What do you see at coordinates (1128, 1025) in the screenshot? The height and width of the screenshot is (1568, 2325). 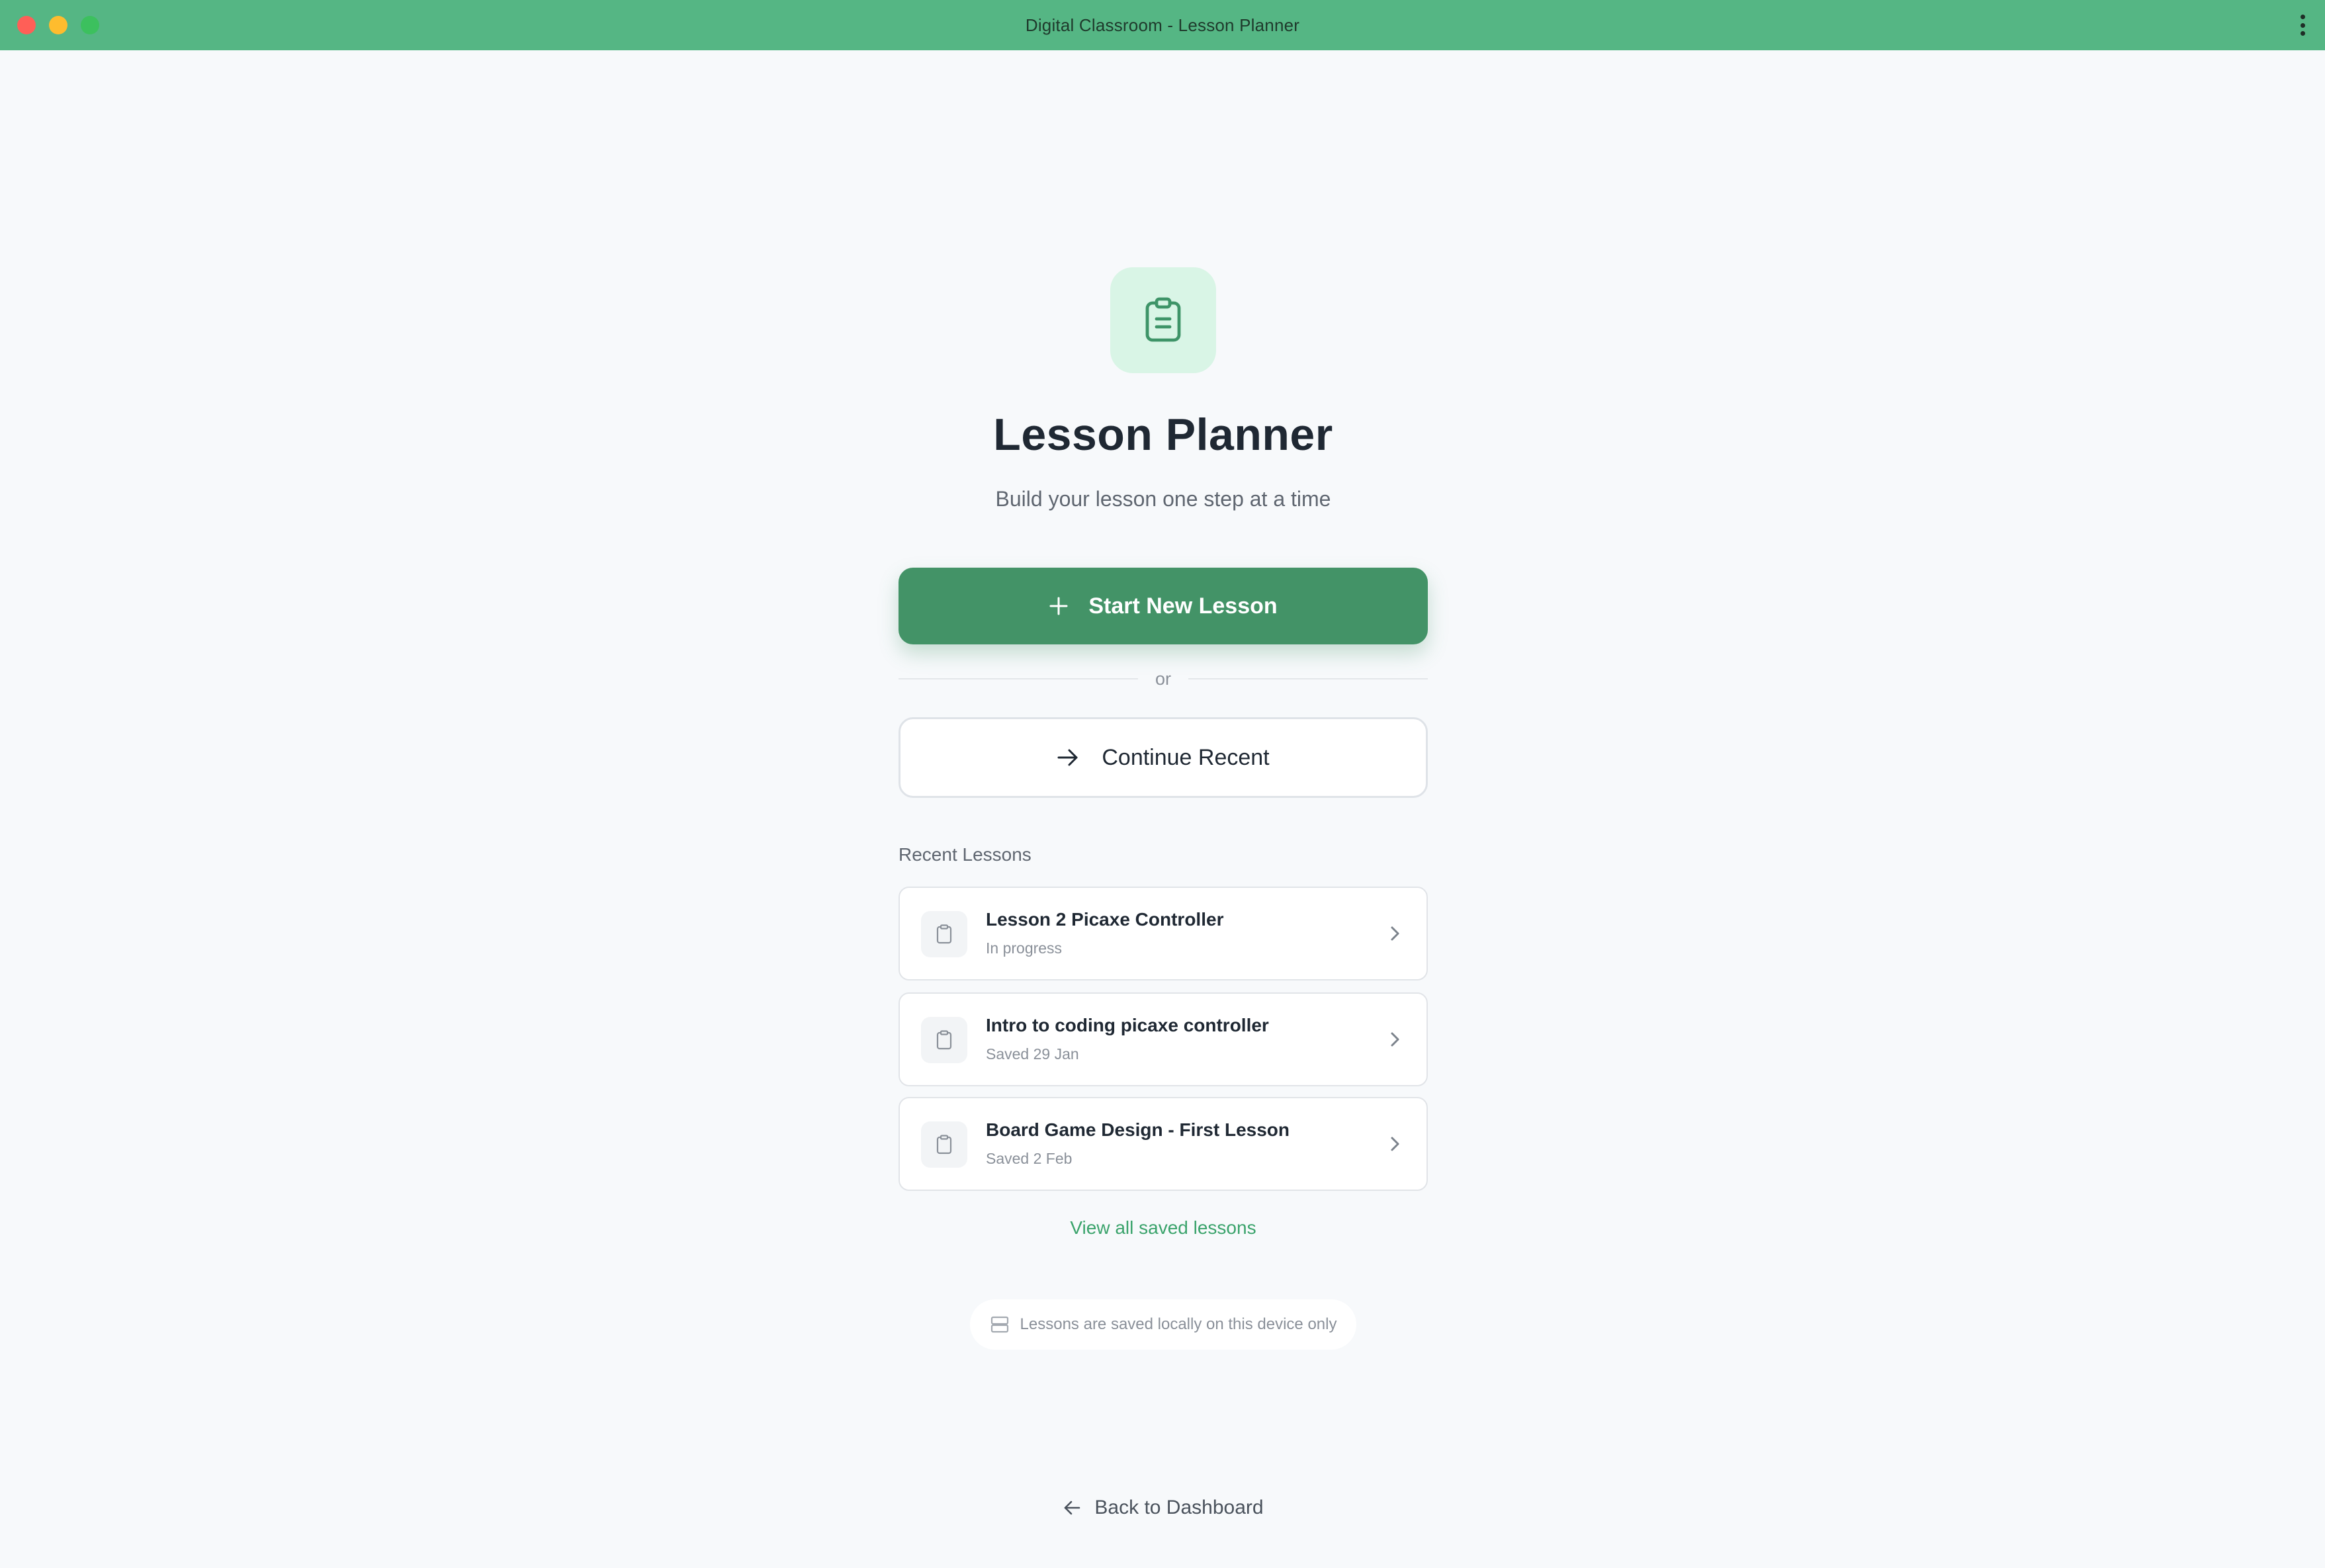 I see `lesson-name: Intro to coding picaxe controller` at bounding box center [1128, 1025].